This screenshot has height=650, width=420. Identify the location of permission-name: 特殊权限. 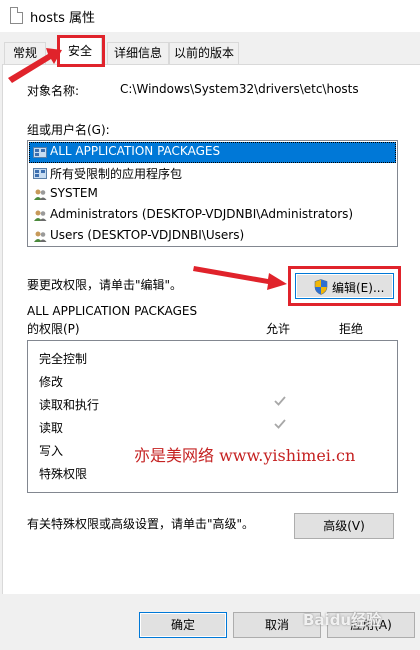
(63, 474).